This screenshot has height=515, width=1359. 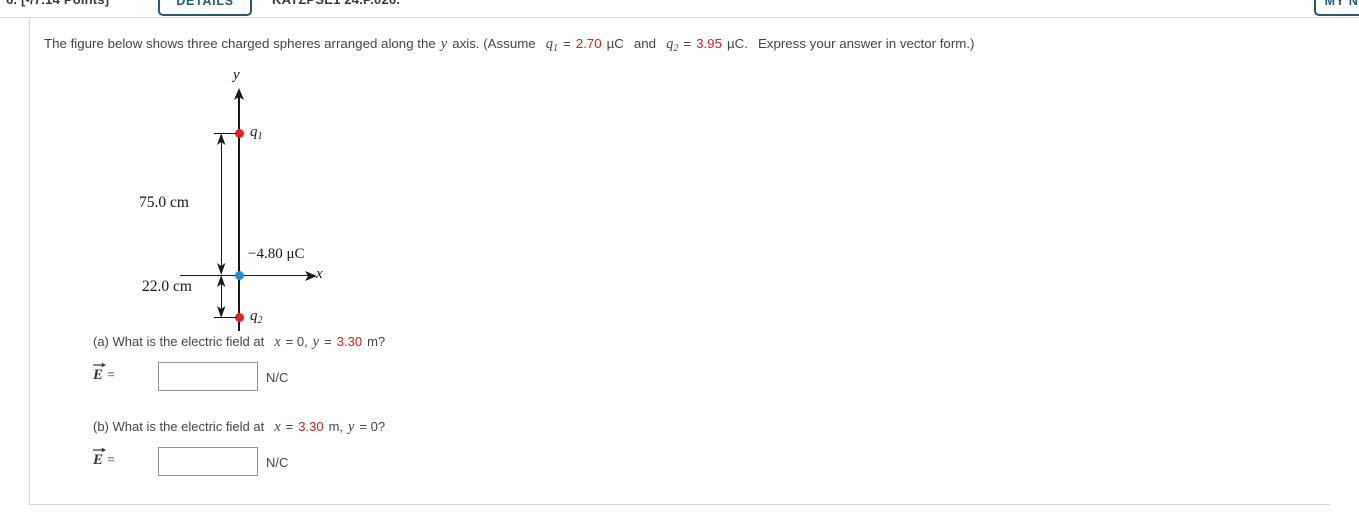 What do you see at coordinates (221, 269) in the screenshot?
I see `dim-75-arrowhead-down` at bounding box center [221, 269].